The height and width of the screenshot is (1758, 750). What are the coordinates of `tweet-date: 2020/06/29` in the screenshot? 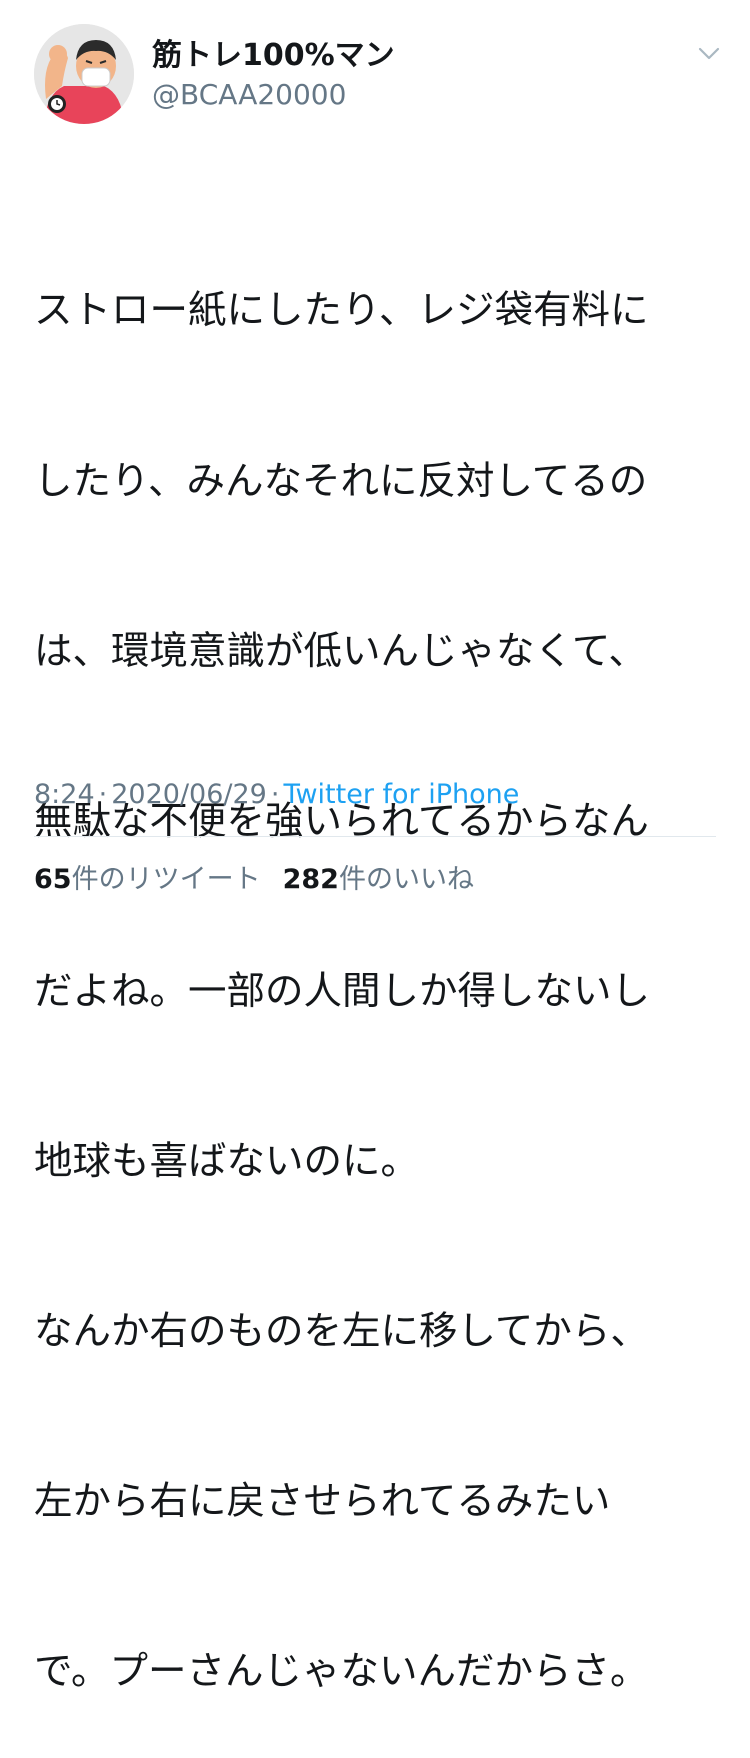 It's located at (189, 794).